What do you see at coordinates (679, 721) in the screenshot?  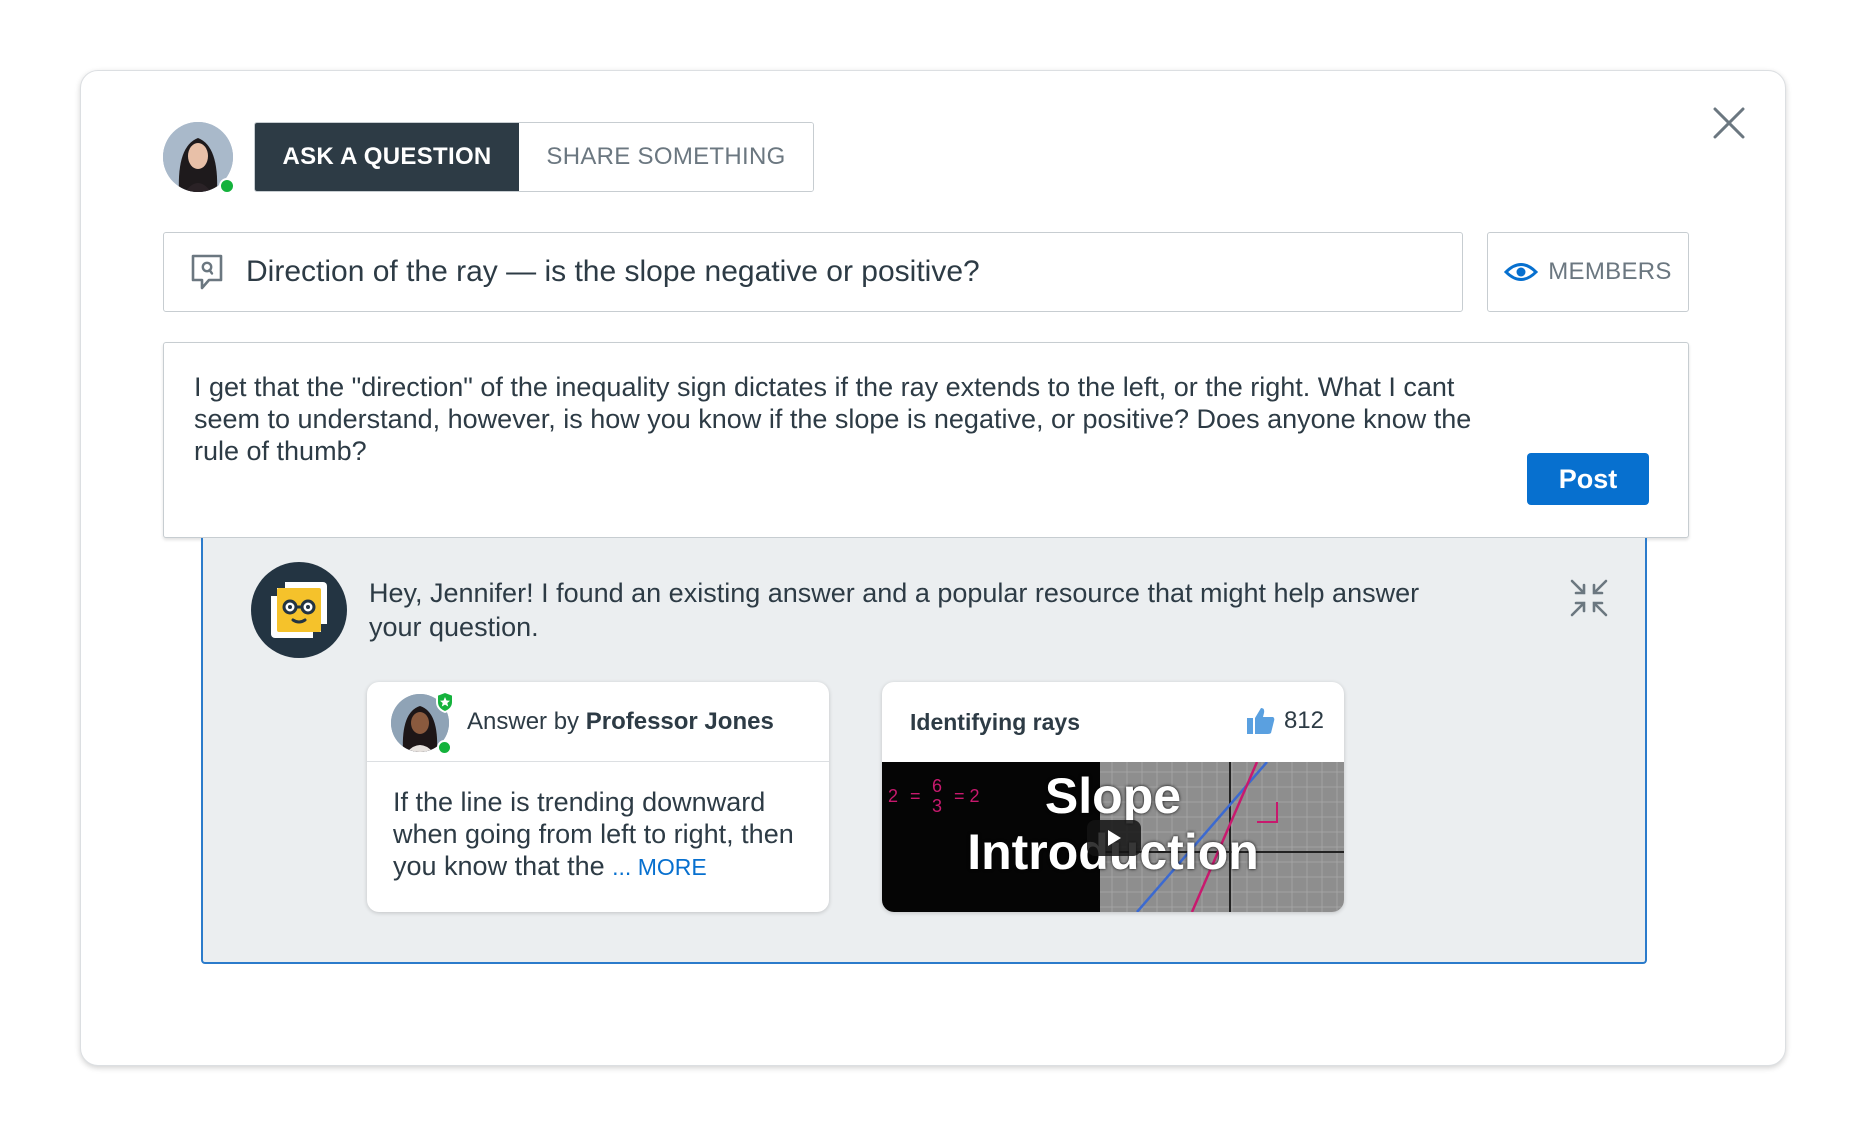 I see `answer-author: Professor Jones` at bounding box center [679, 721].